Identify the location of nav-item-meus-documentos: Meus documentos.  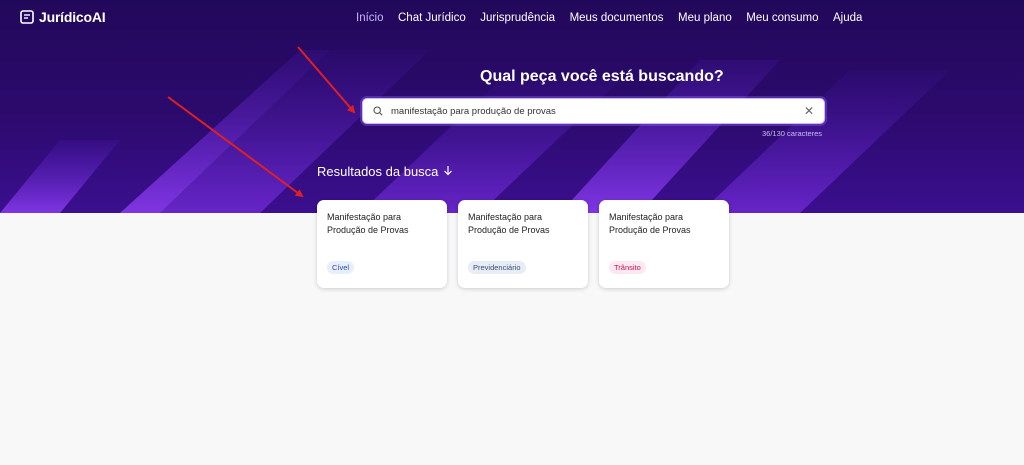
(617, 18).